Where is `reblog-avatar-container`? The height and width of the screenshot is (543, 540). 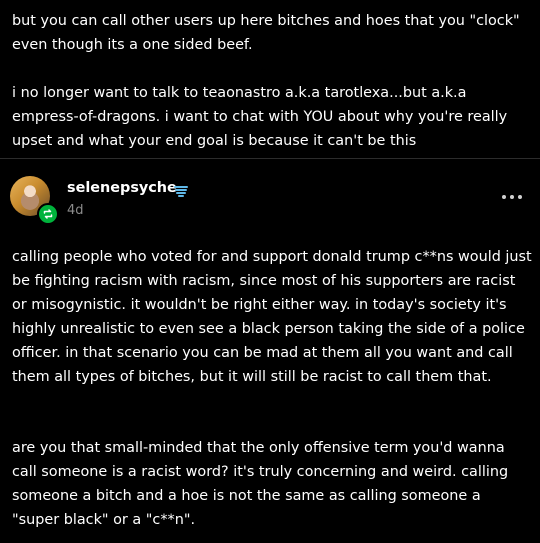
reblog-avatar-container is located at coordinates (34, 200).